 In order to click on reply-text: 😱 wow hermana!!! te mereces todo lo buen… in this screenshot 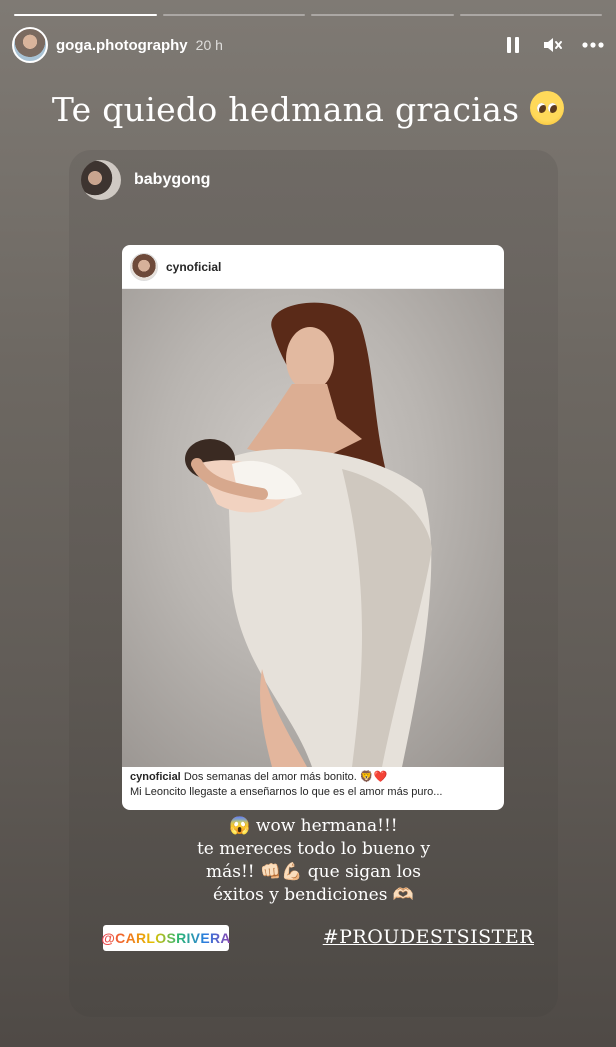, I will do `click(313, 861)`.